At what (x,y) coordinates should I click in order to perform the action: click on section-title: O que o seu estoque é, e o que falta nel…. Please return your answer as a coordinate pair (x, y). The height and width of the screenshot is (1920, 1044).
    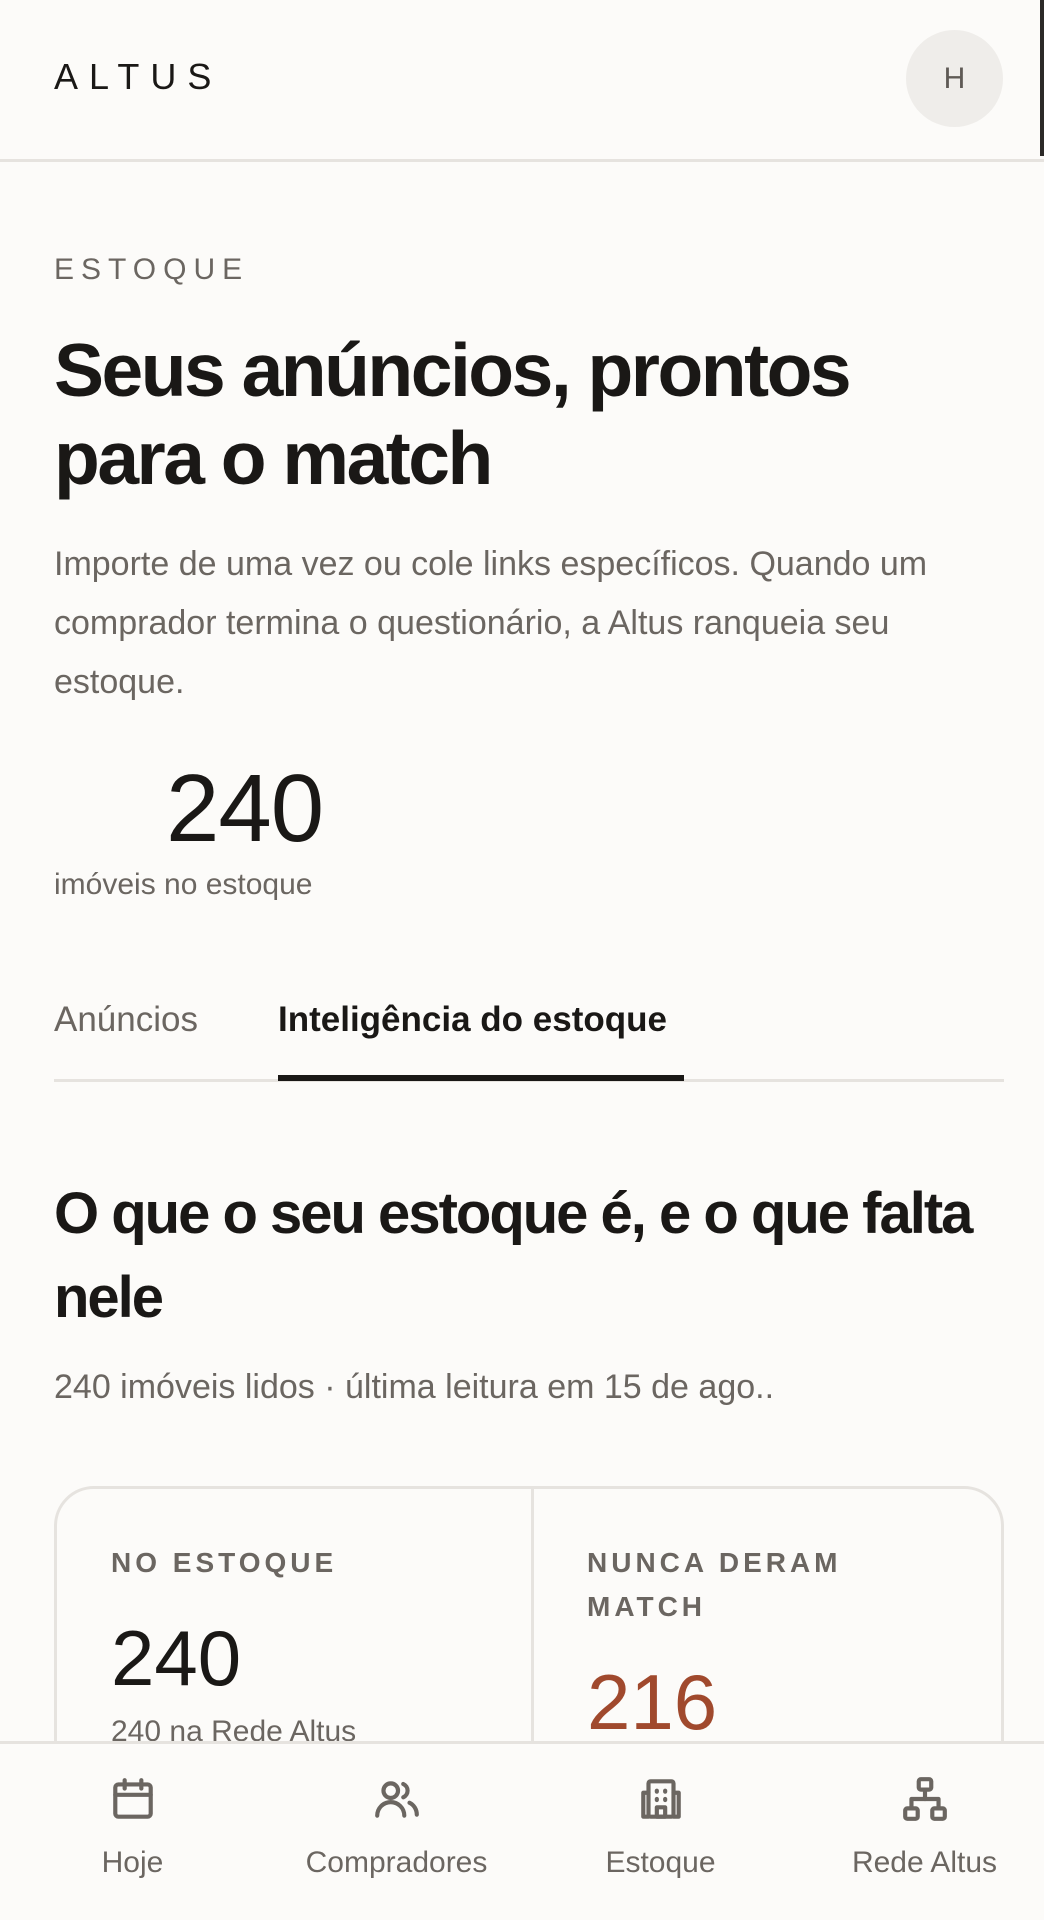
    Looking at the image, I should click on (513, 1255).